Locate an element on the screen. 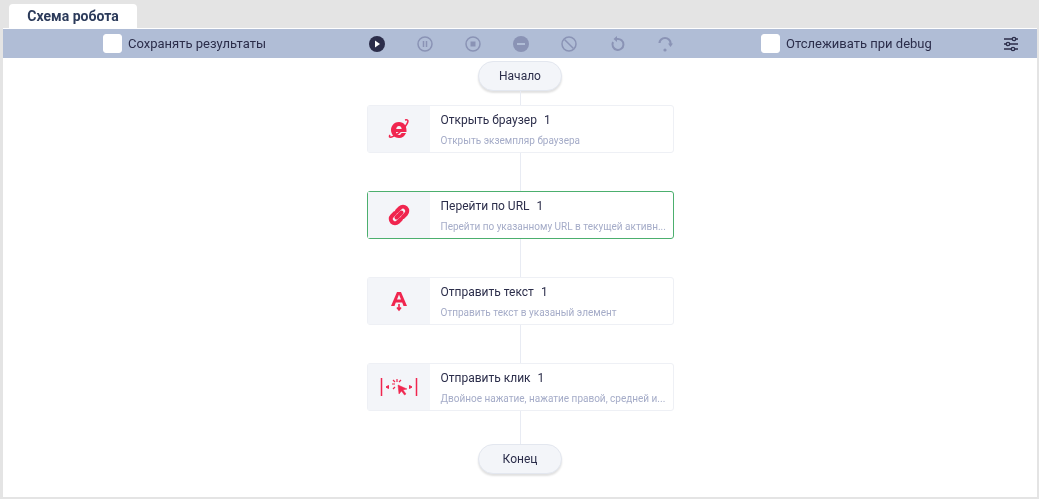  tab: Схема робота is located at coordinates (73, 16).